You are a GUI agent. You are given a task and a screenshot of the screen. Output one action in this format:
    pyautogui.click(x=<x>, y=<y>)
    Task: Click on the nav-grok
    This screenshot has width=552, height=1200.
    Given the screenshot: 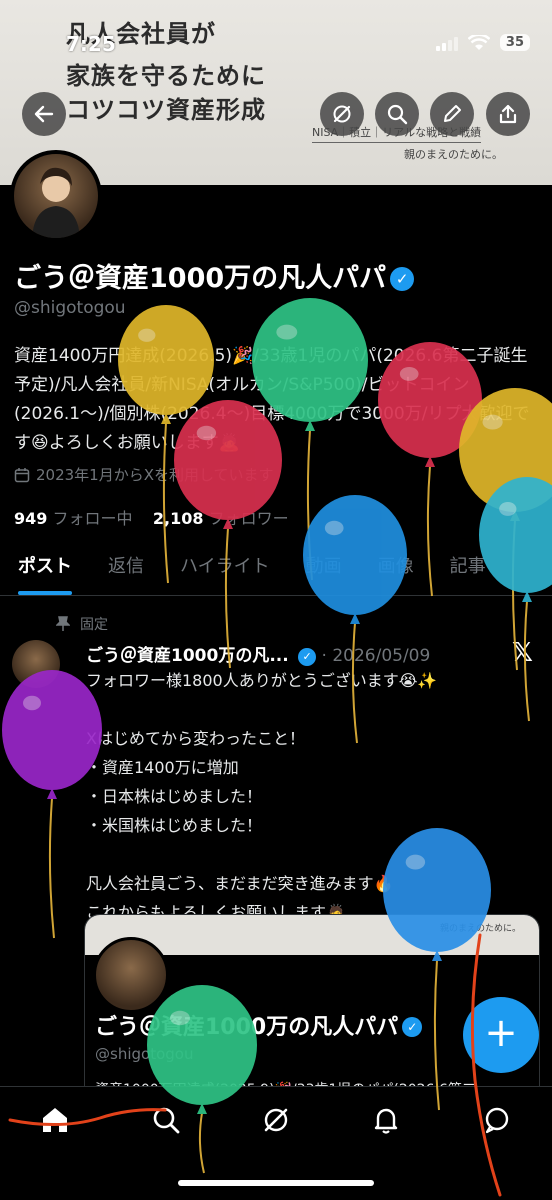 What is the action you would take?
    pyautogui.click(x=276, y=1127)
    